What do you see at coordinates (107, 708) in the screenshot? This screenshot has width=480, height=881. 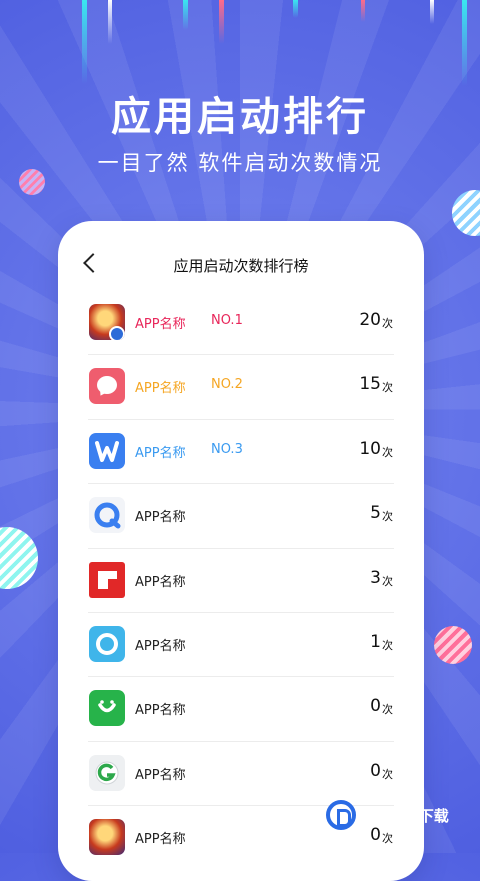 I see `smile-icon` at bounding box center [107, 708].